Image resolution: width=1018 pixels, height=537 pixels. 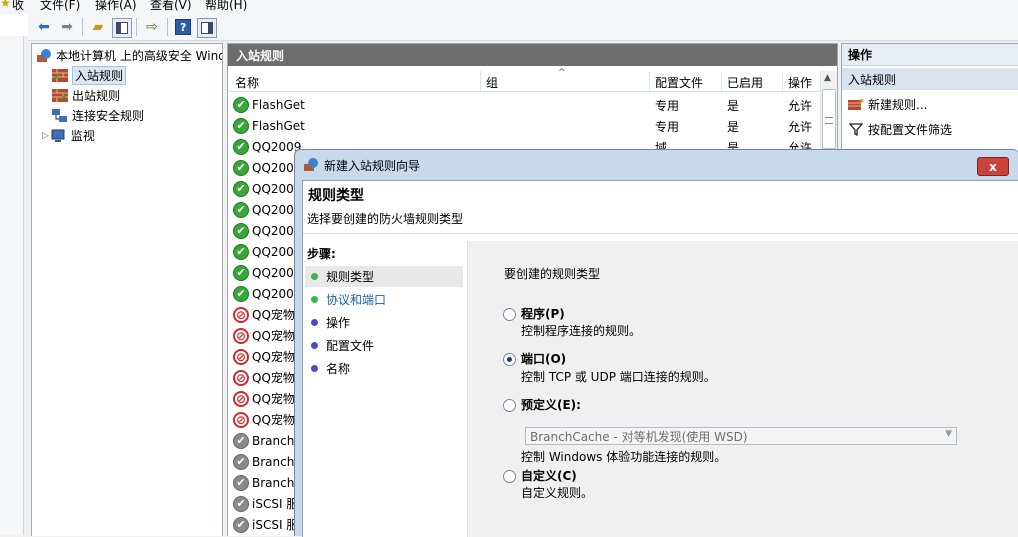 I want to click on favorites-star-icon: ★, so click(x=5, y=5).